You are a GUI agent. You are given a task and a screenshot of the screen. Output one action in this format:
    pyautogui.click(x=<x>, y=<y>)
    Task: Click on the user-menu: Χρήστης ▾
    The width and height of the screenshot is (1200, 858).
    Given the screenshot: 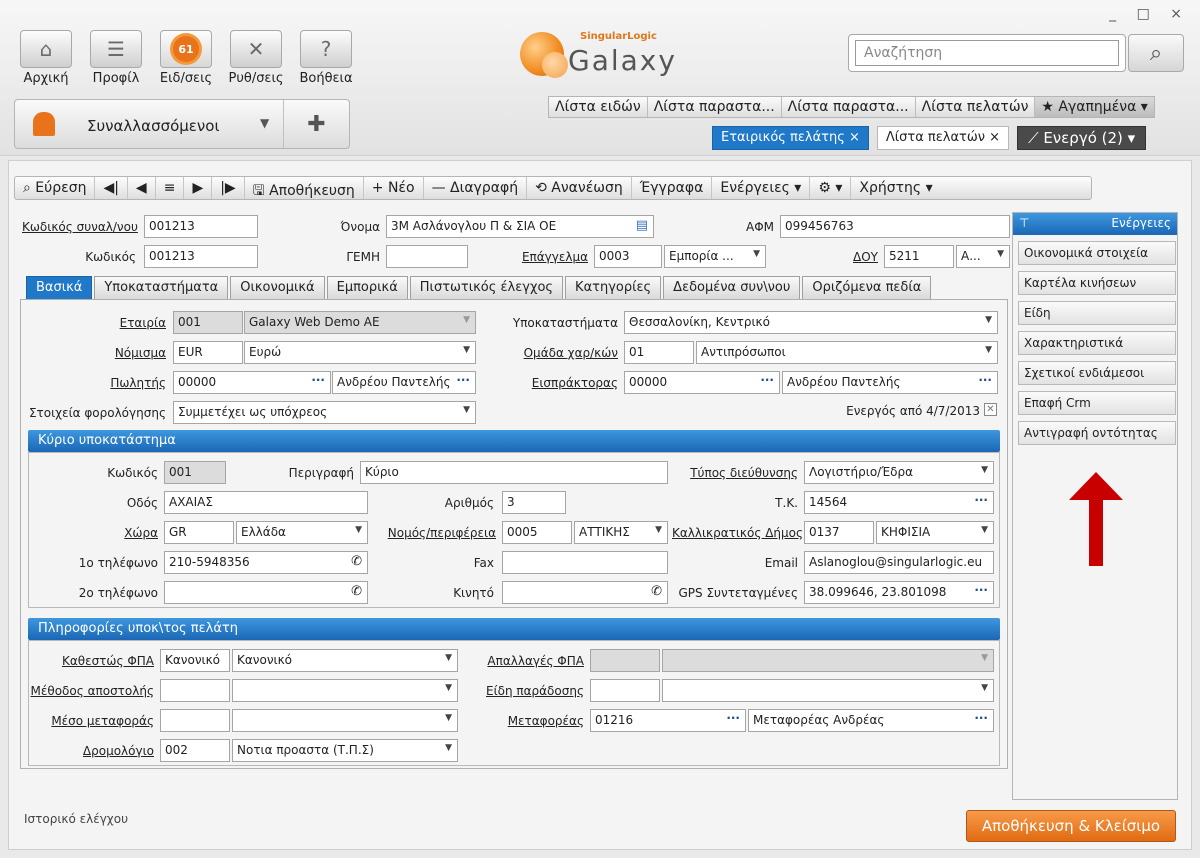 What is the action you would take?
    pyautogui.click(x=895, y=188)
    